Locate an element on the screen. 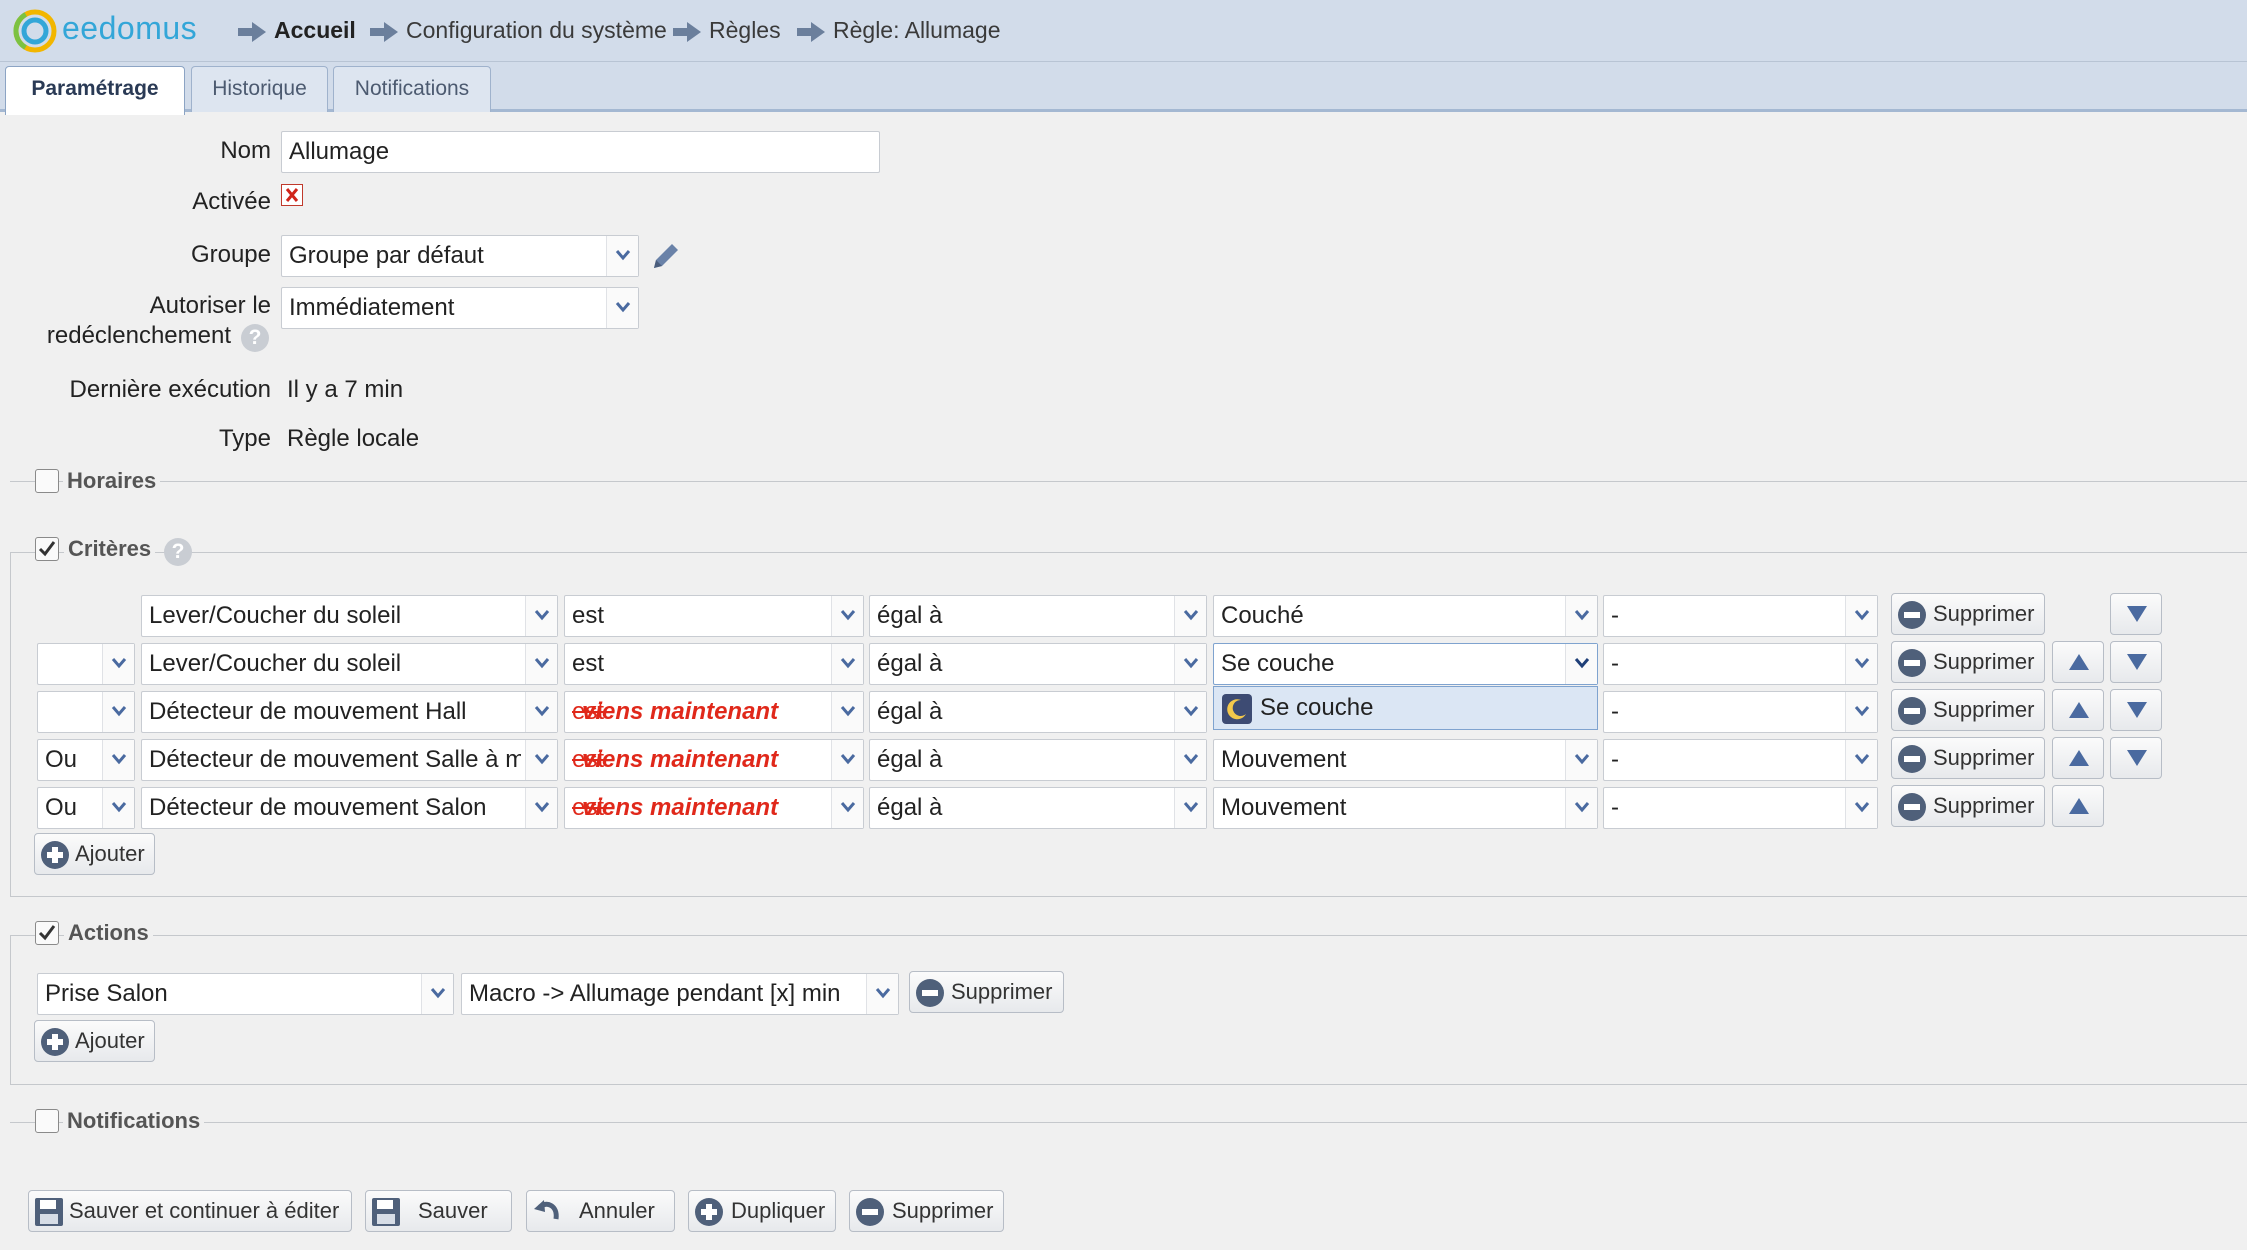 This screenshot has width=2247, height=1250. activee-checkbox is located at coordinates (292, 195).